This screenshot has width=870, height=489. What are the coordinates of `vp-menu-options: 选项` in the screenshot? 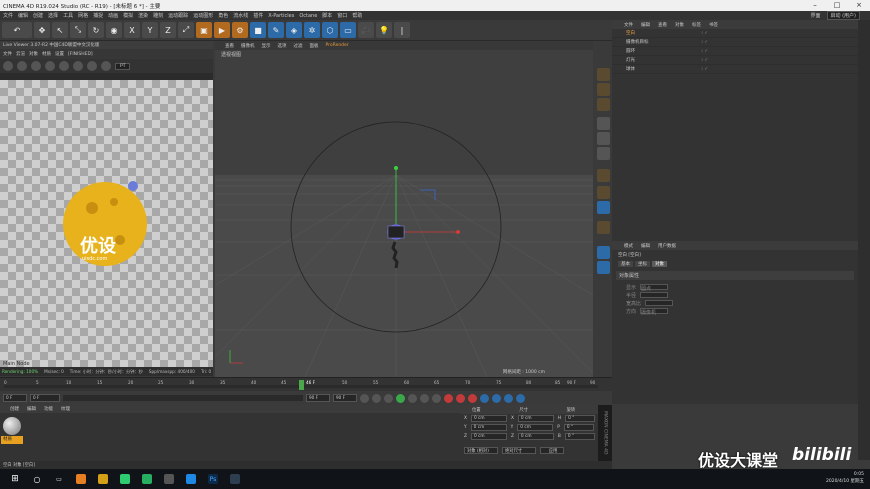 It's located at (282, 46).